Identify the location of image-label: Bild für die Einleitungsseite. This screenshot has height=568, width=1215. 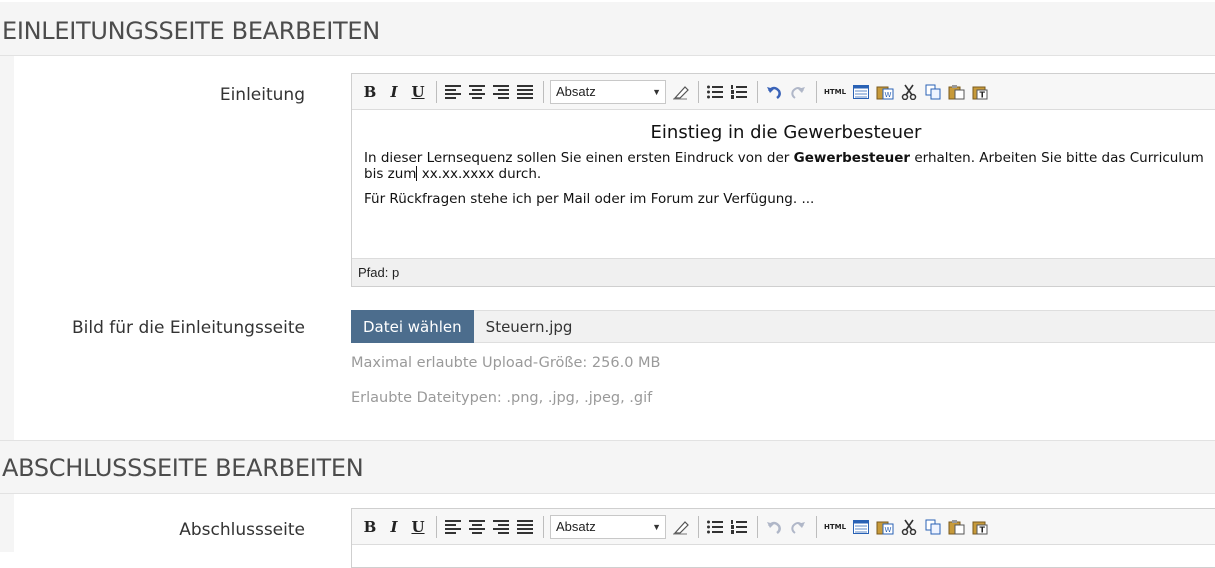
(188, 328).